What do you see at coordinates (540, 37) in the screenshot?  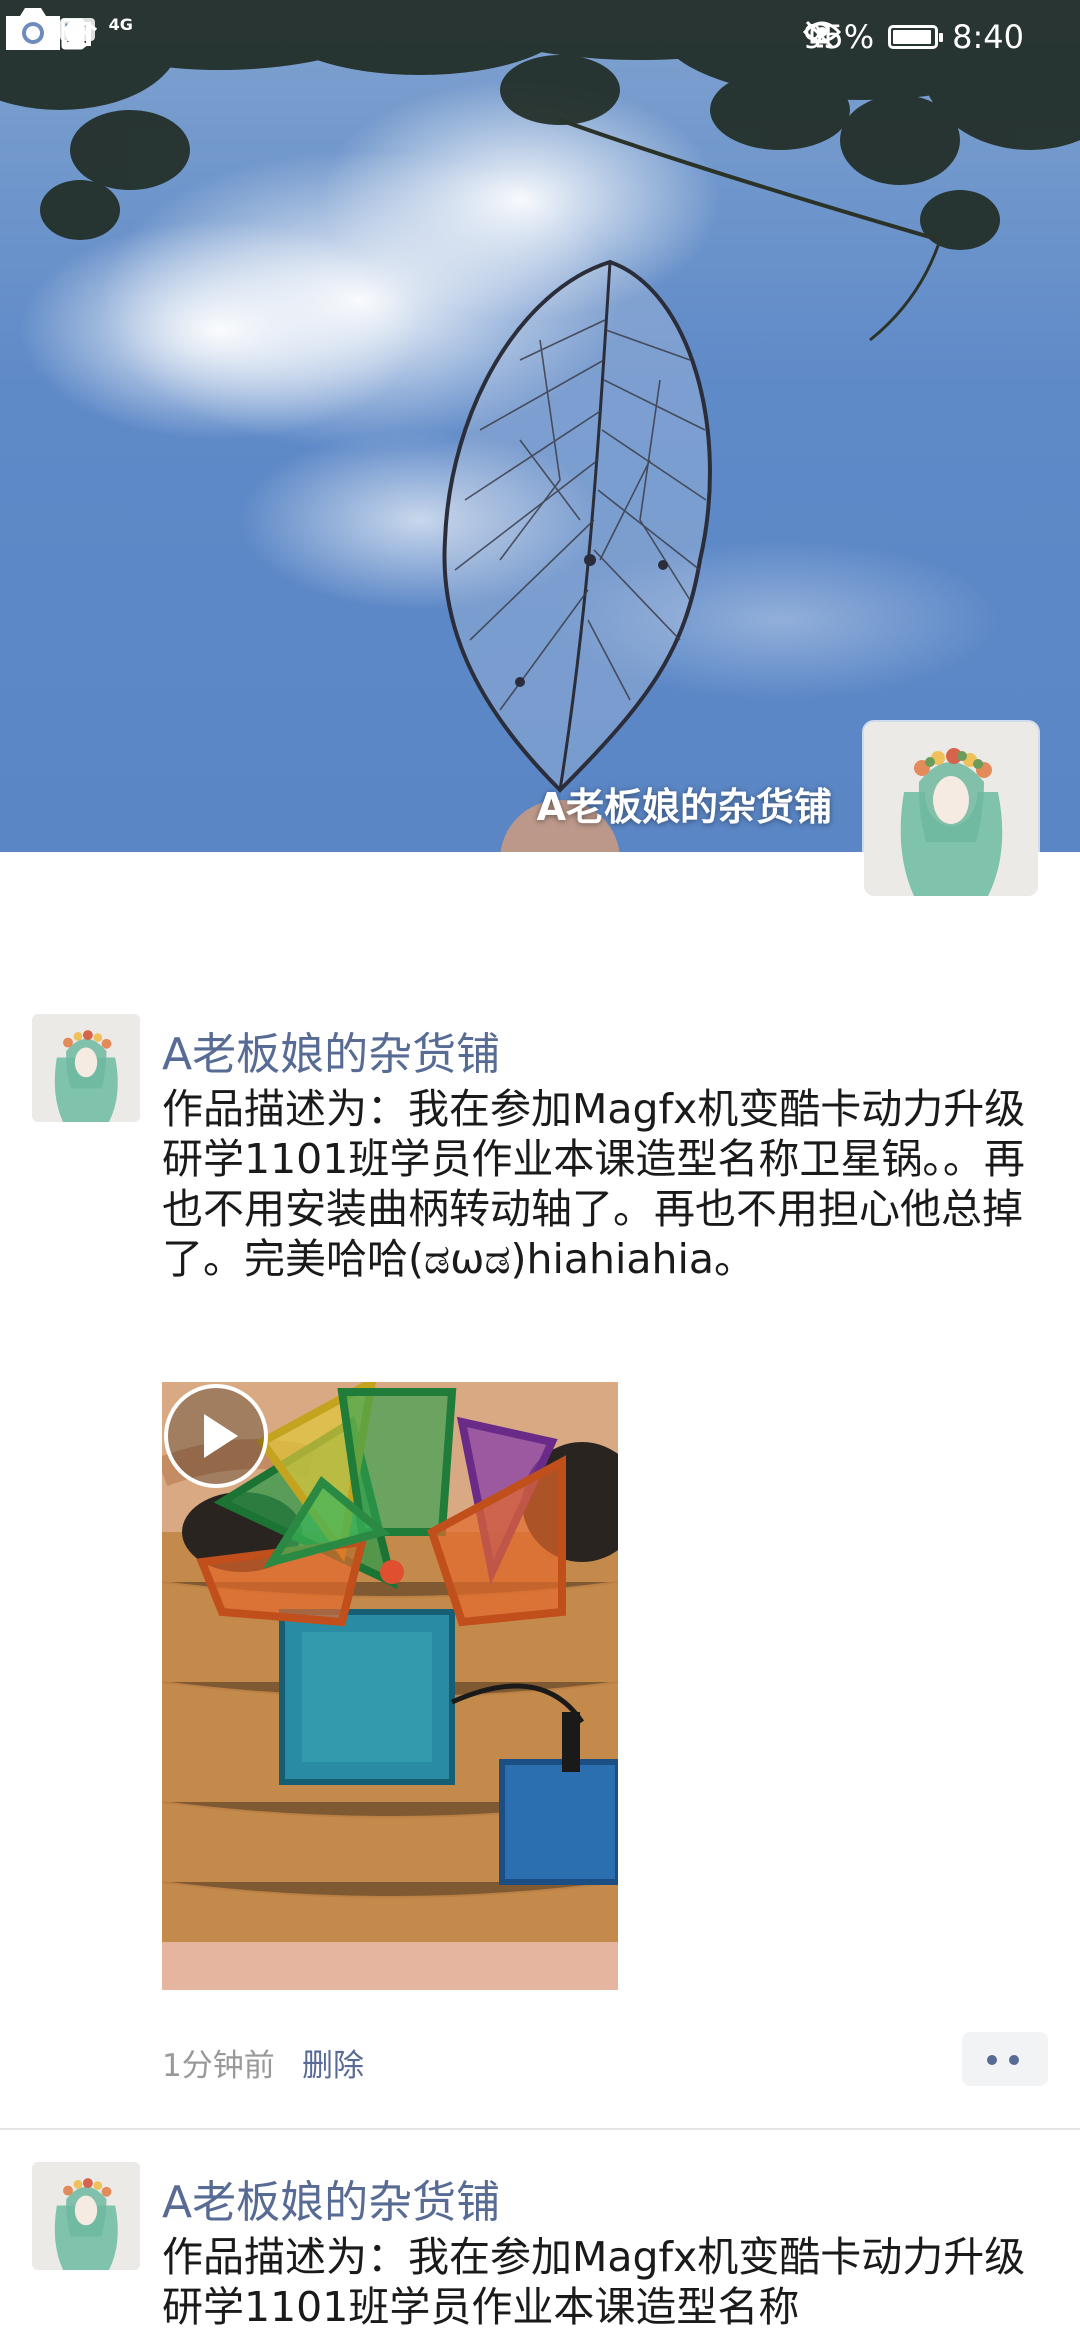 I see `status-bar: HD 4G` at bounding box center [540, 37].